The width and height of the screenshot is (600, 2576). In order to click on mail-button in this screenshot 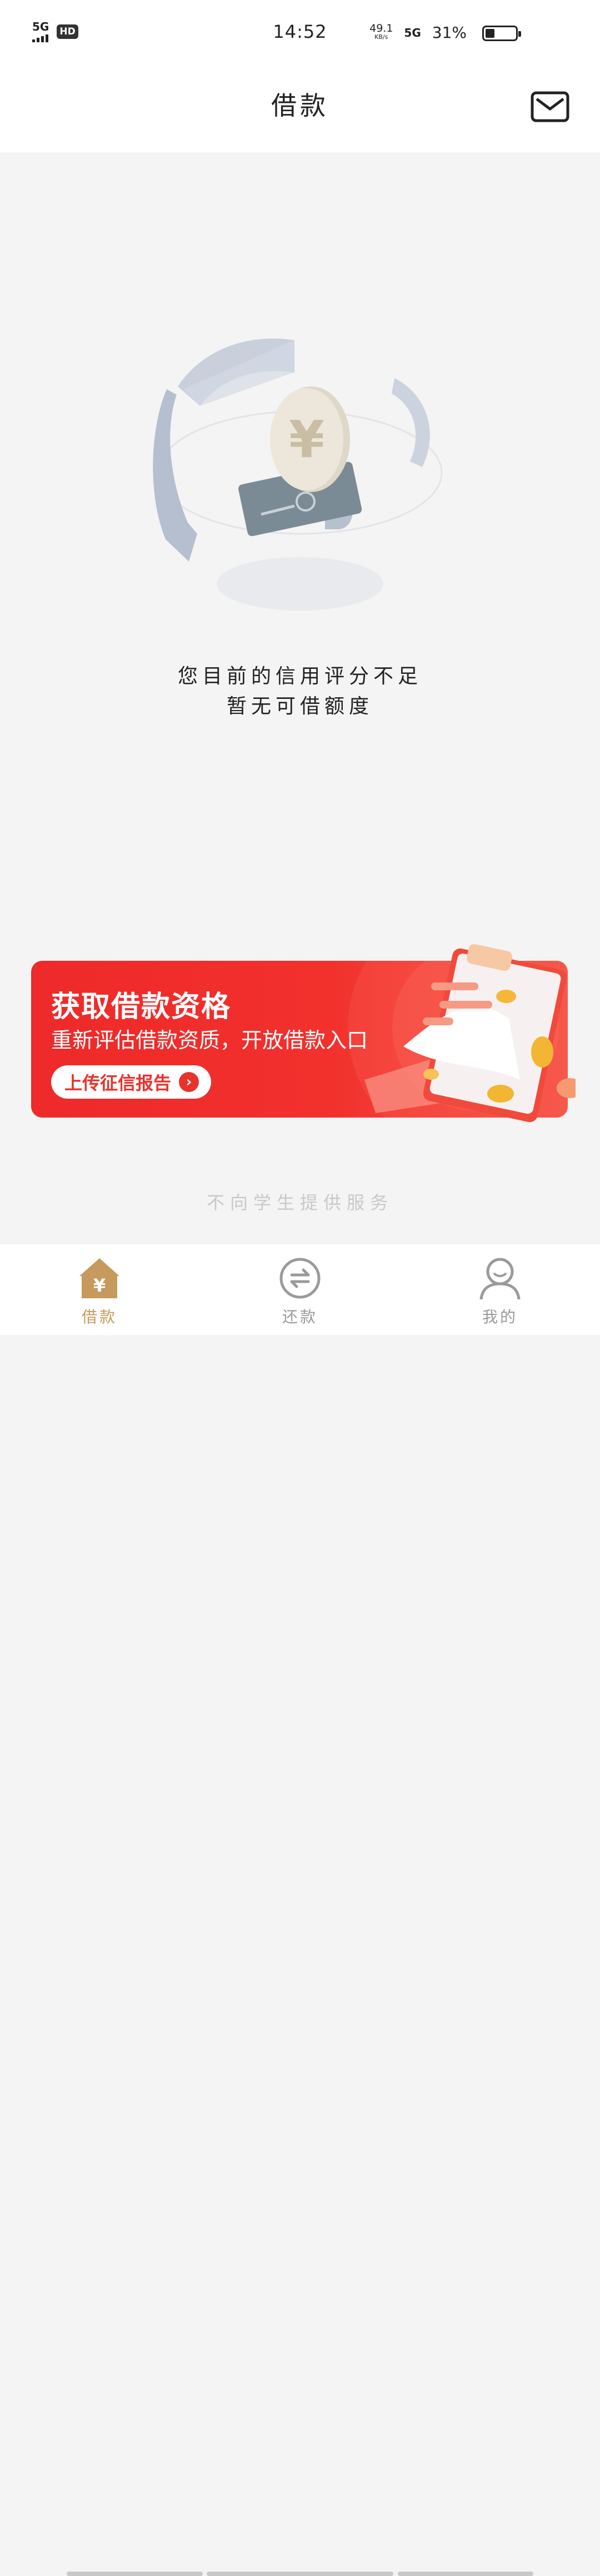, I will do `click(550, 106)`.